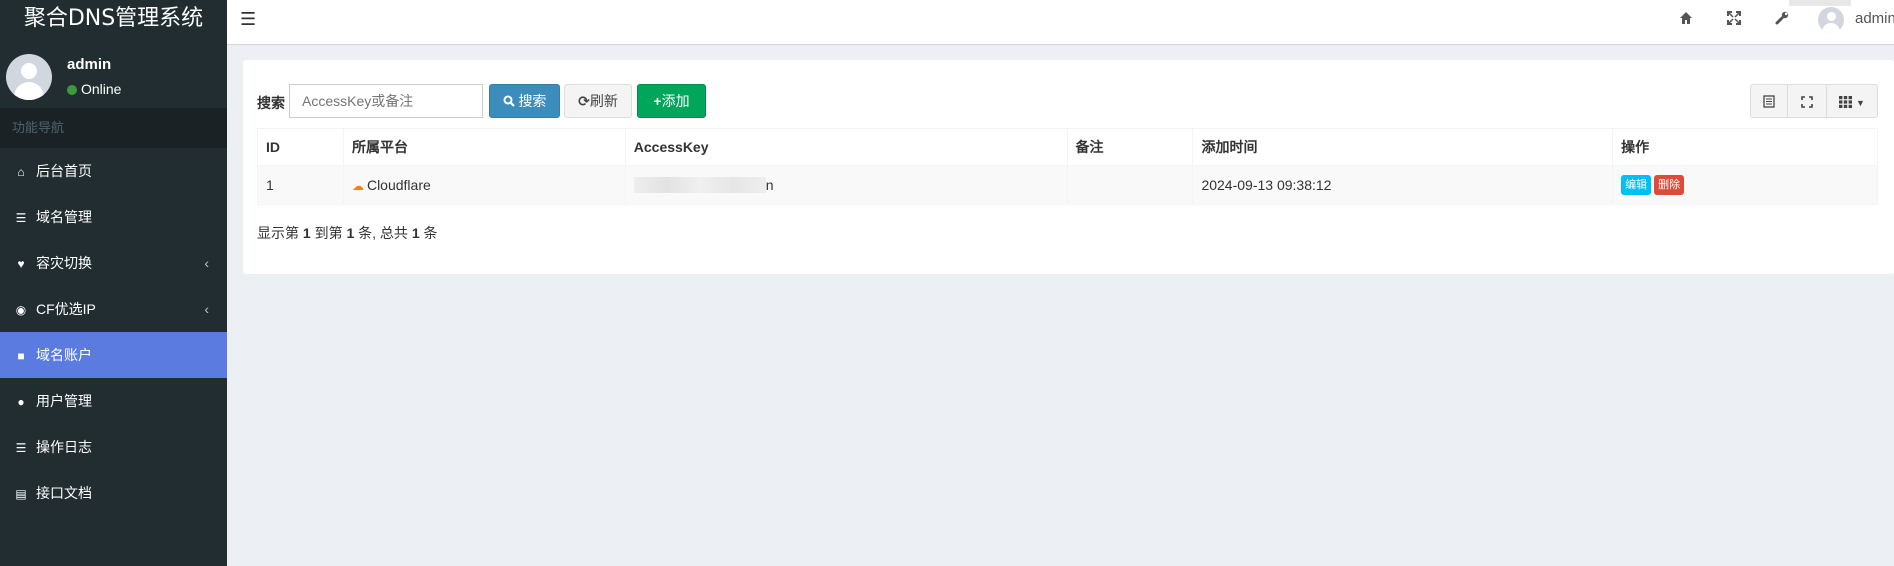 The image size is (1894, 566). What do you see at coordinates (386, 101) in the screenshot?
I see `search-input` at bounding box center [386, 101].